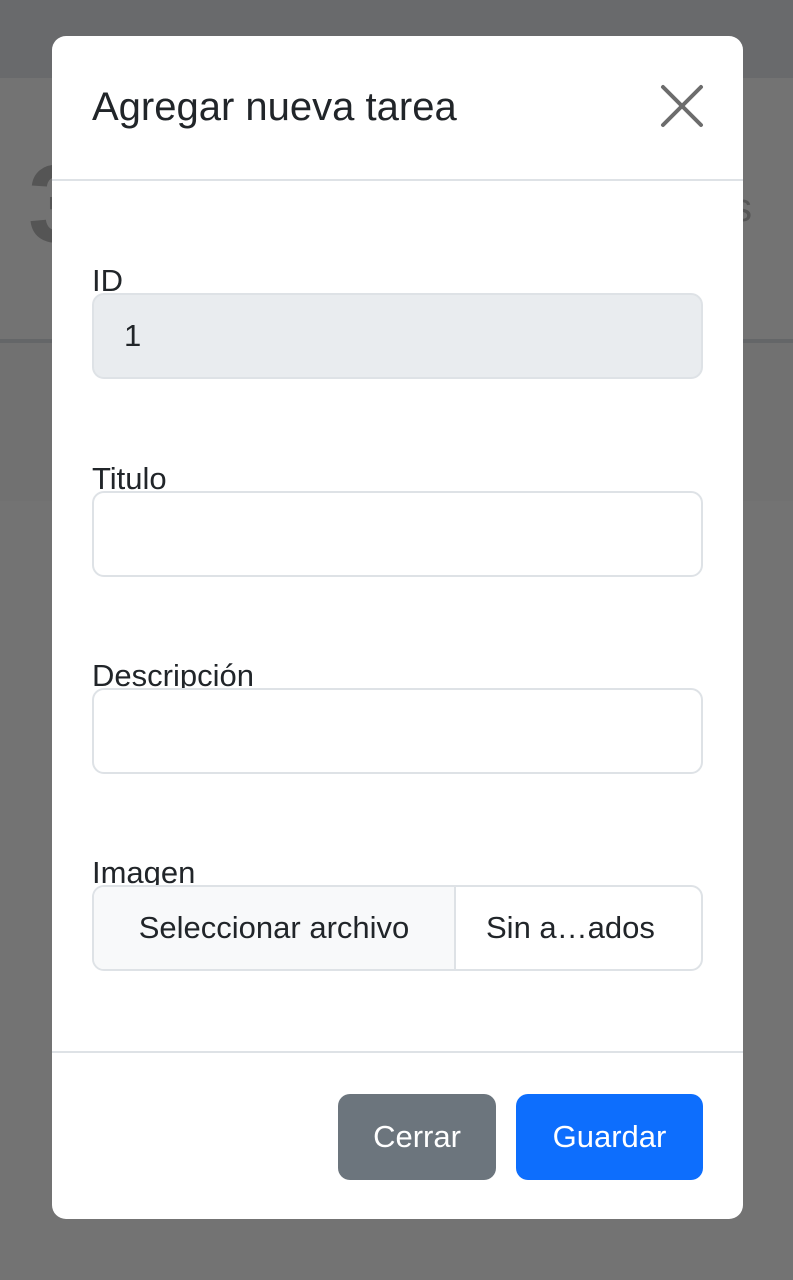  I want to click on image-file-input: Seleccionar archivo Sin a…ados, so click(397, 928).